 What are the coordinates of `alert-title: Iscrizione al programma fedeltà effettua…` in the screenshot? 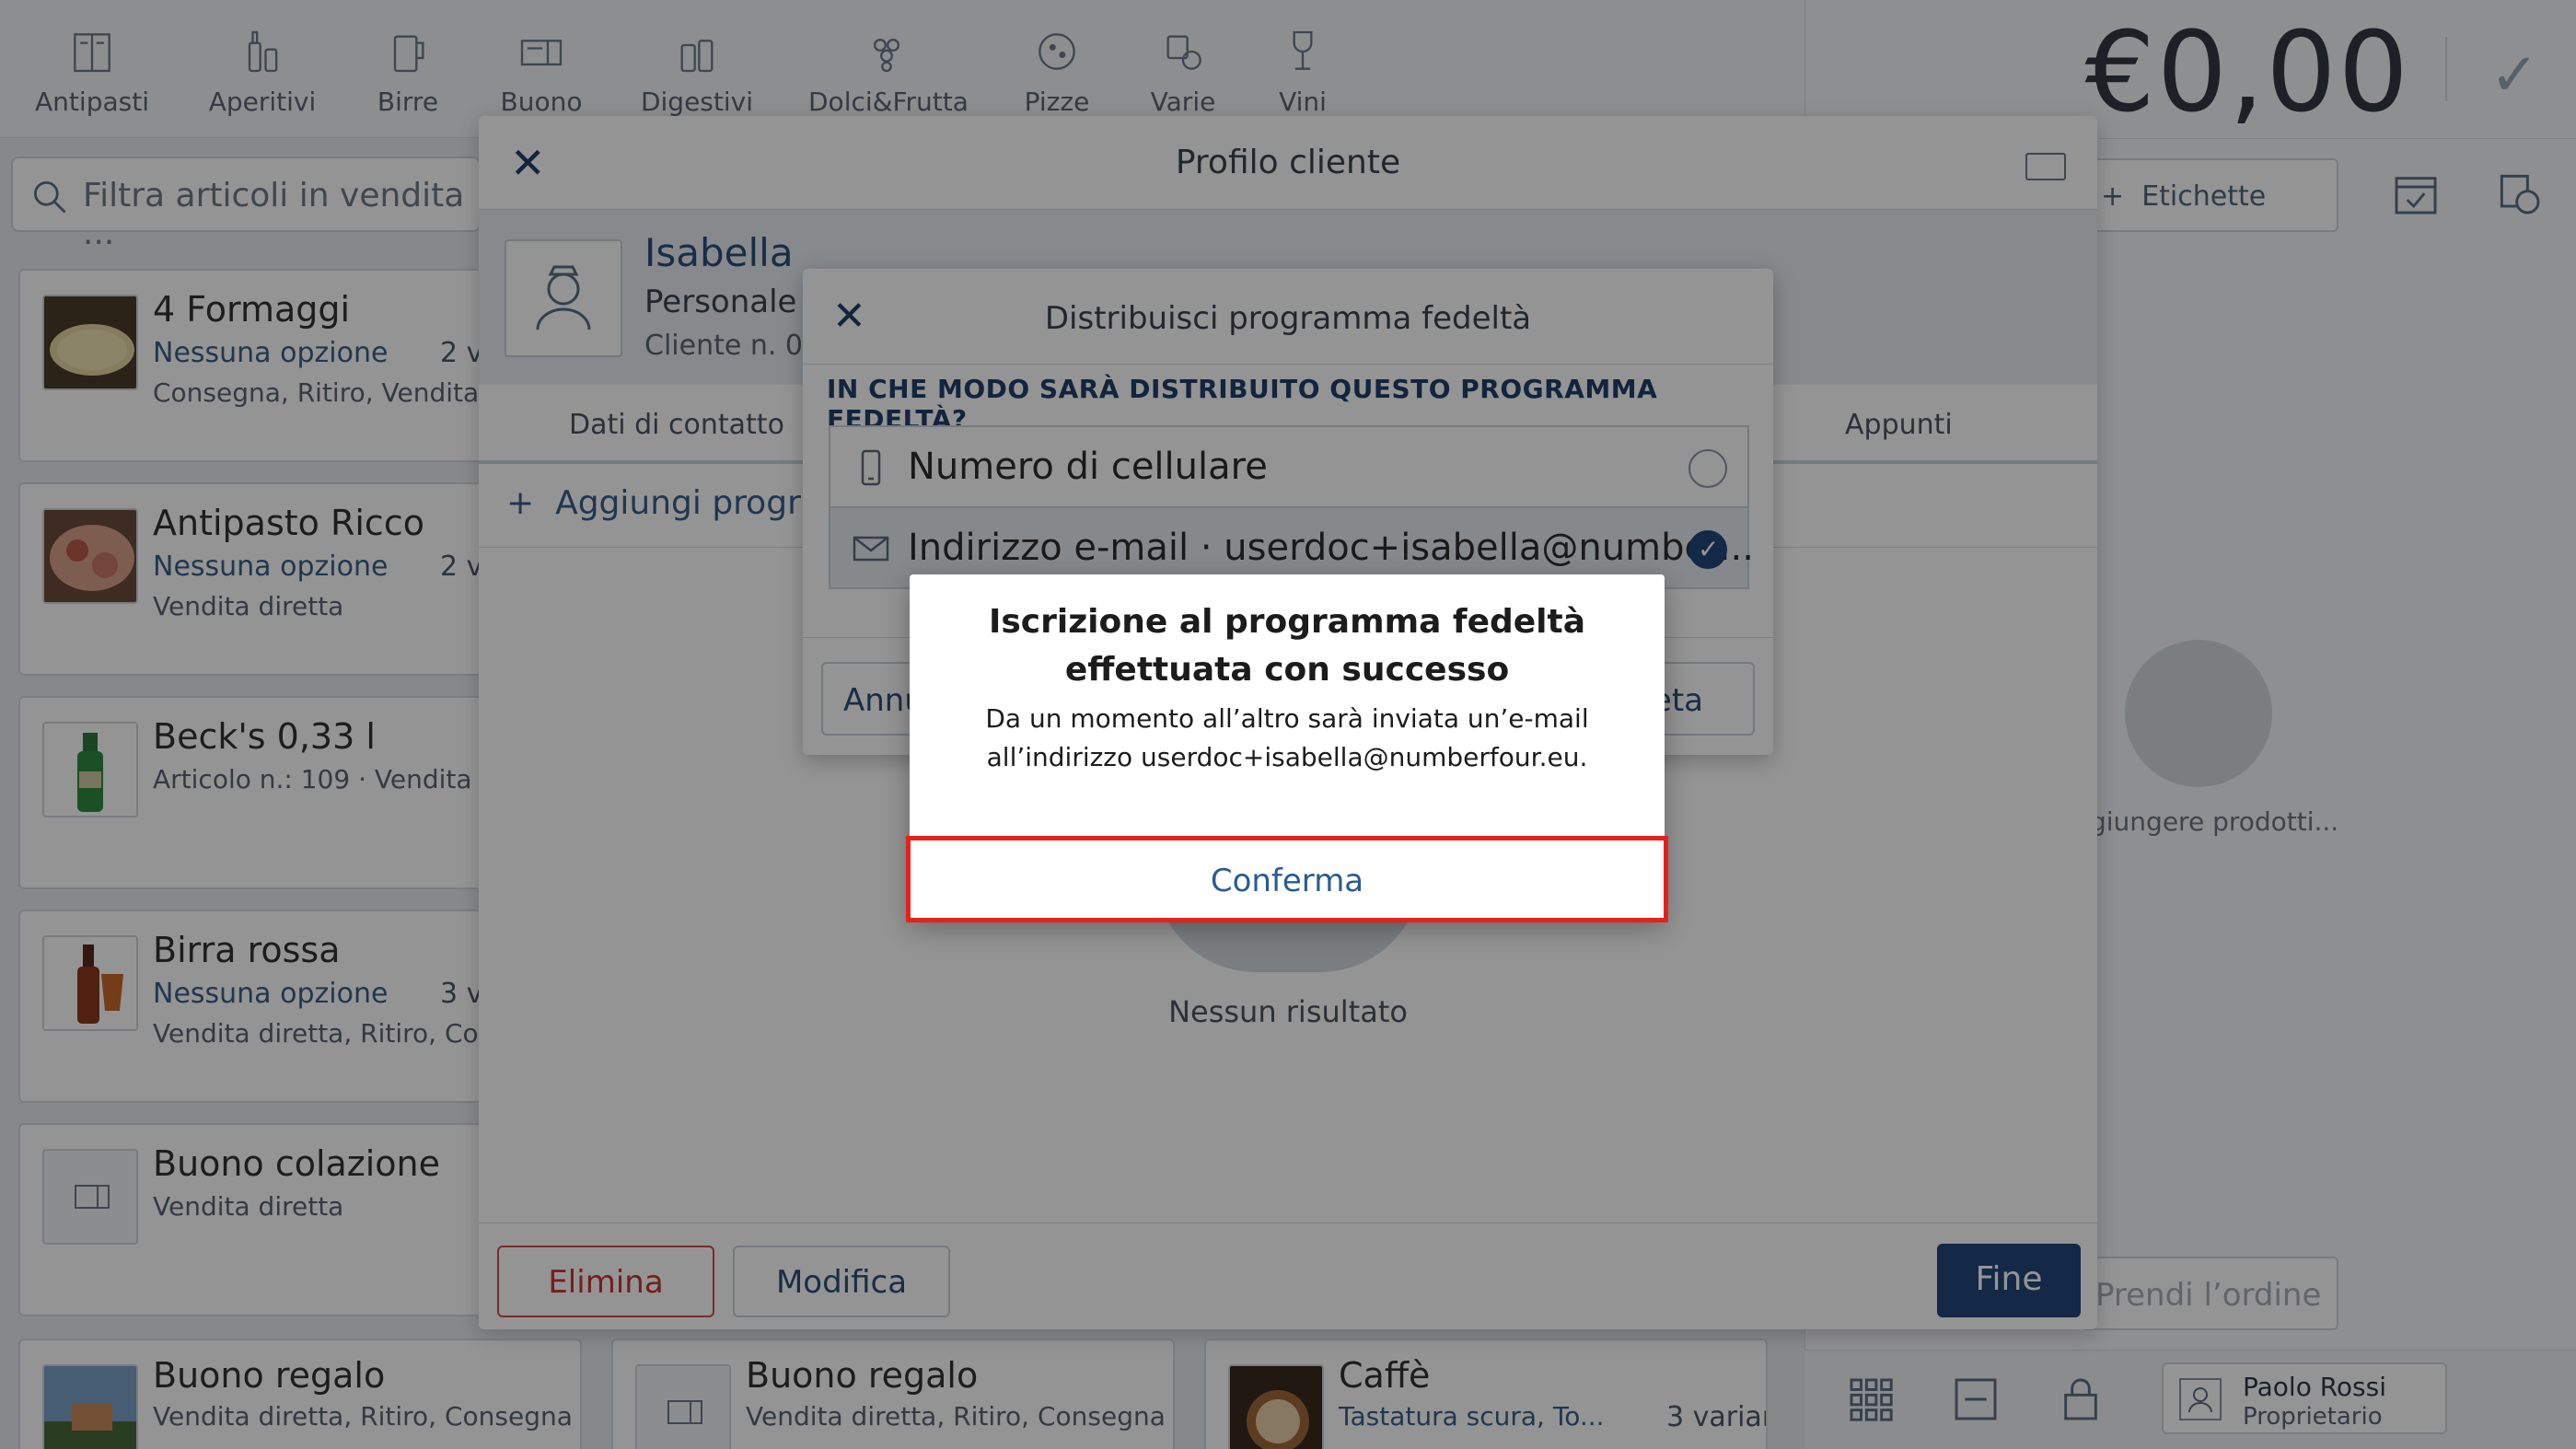 It's located at (1287, 646).